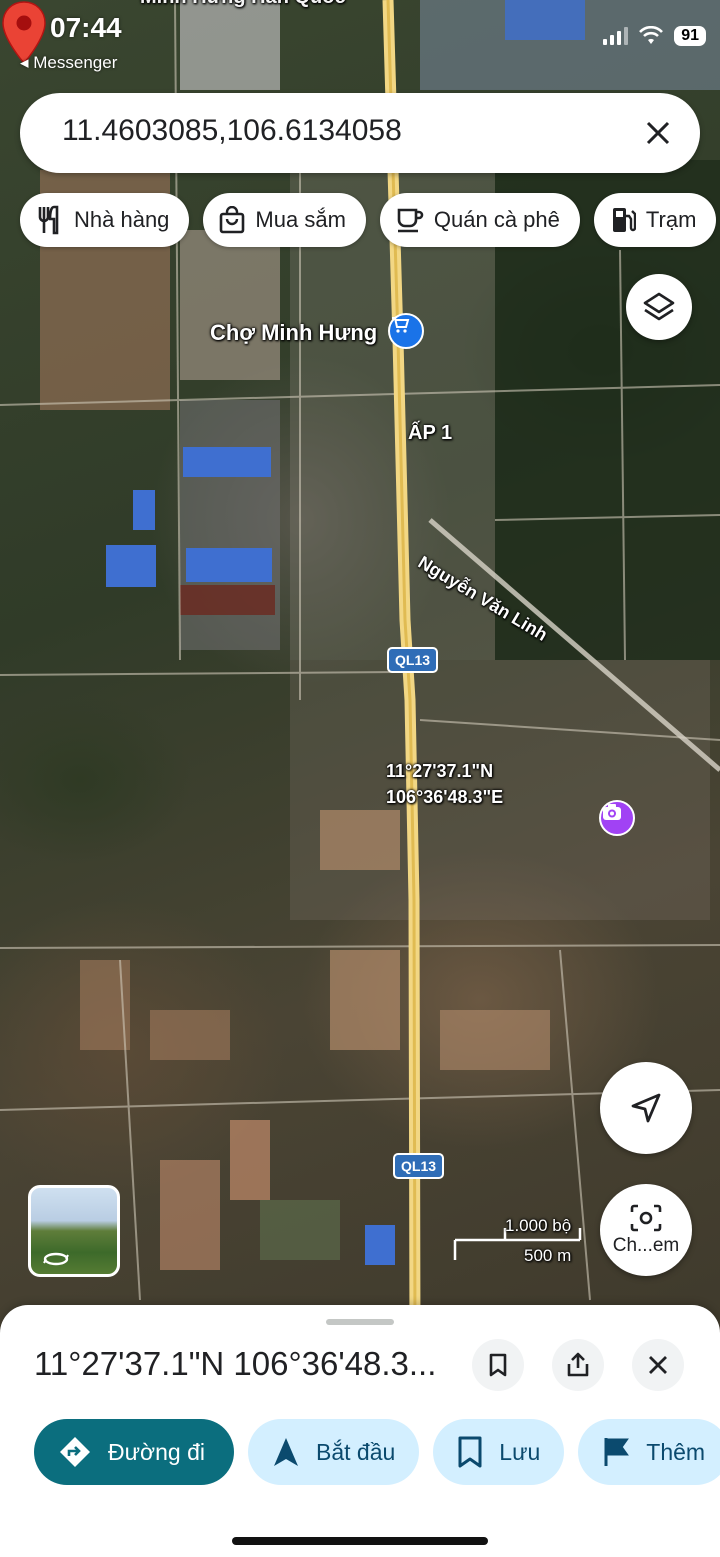  I want to click on shopping-poi-icon, so click(406, 331).